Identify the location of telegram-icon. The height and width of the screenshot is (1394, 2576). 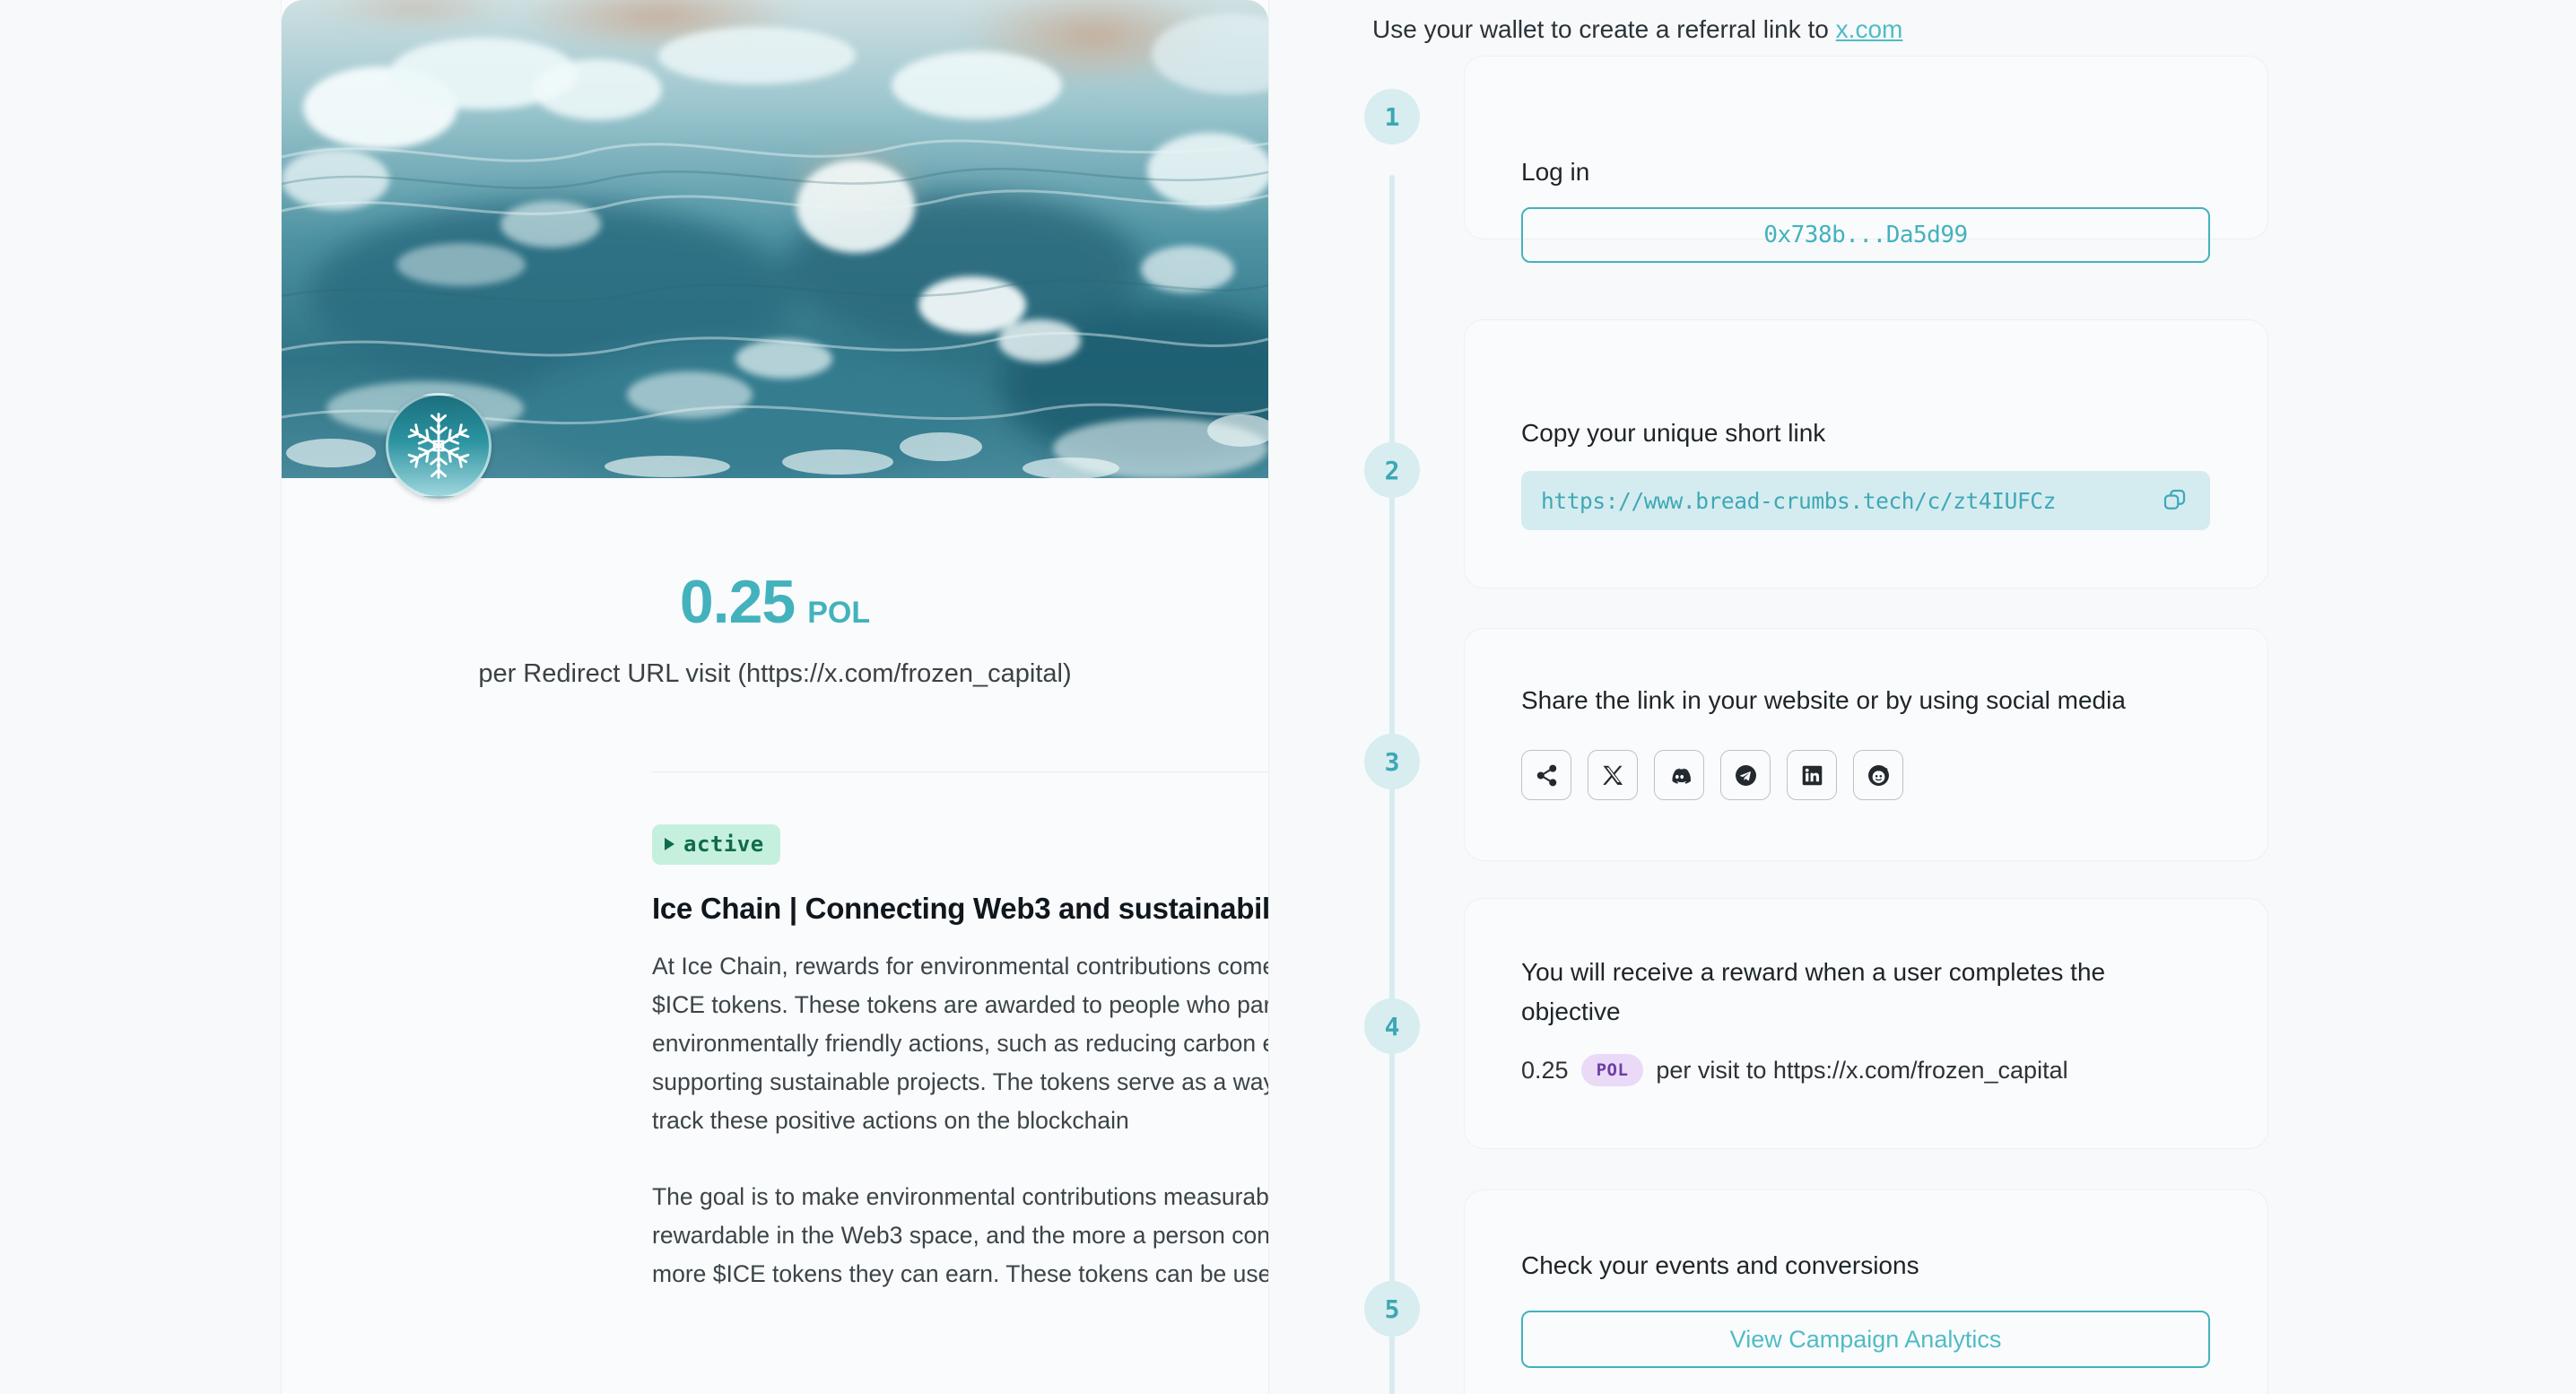
(1745, 775).